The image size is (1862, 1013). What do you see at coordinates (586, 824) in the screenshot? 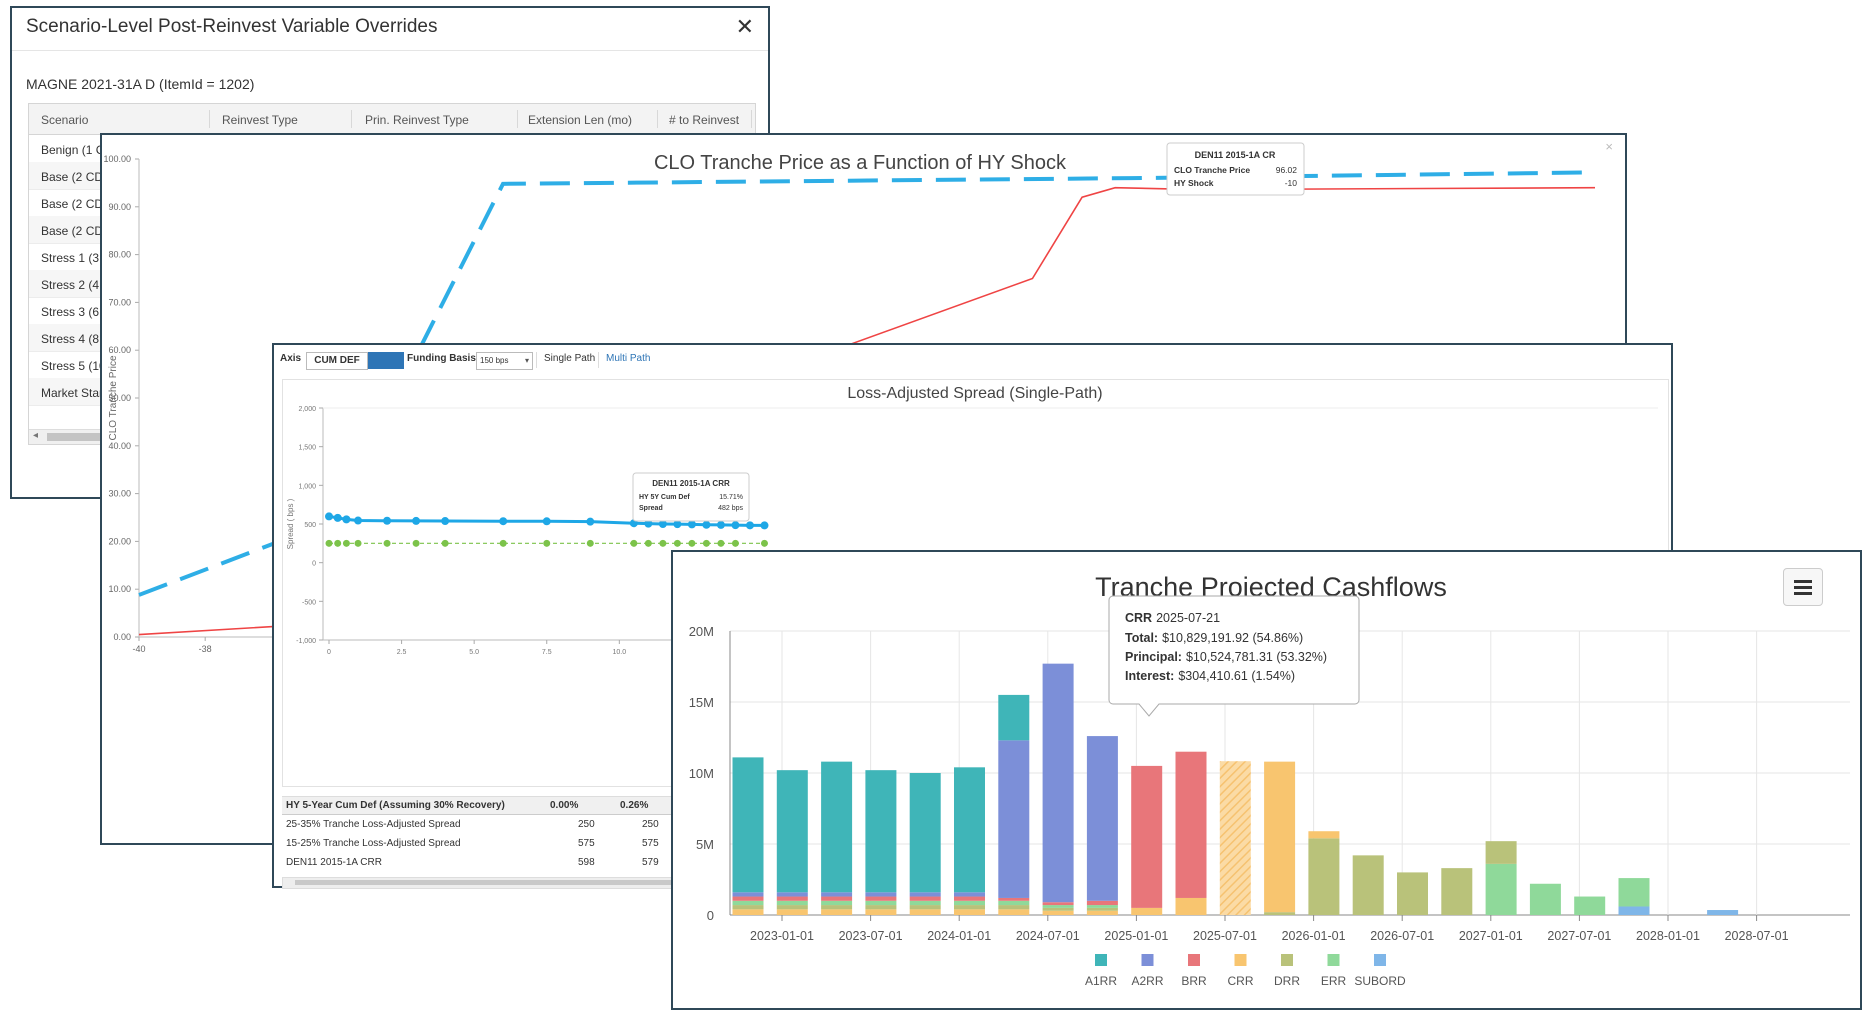
I see `table-cell: 250` at bounding box center [586, 824].